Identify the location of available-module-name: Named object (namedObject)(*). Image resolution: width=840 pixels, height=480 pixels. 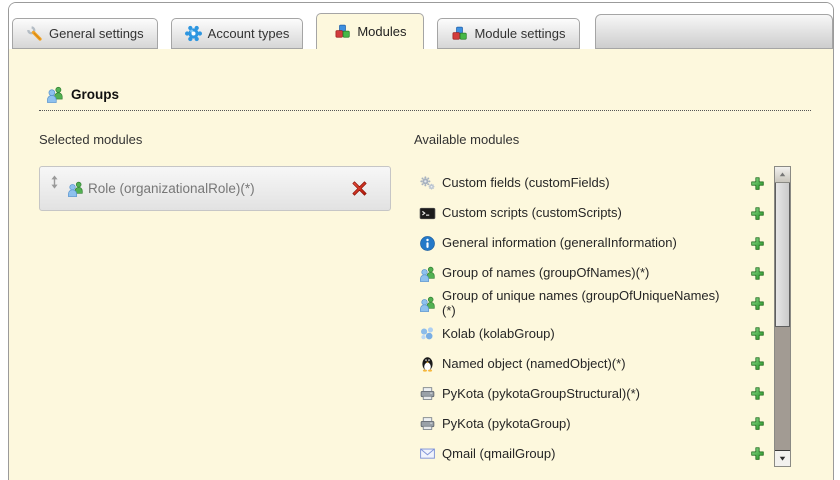
(534, 363).